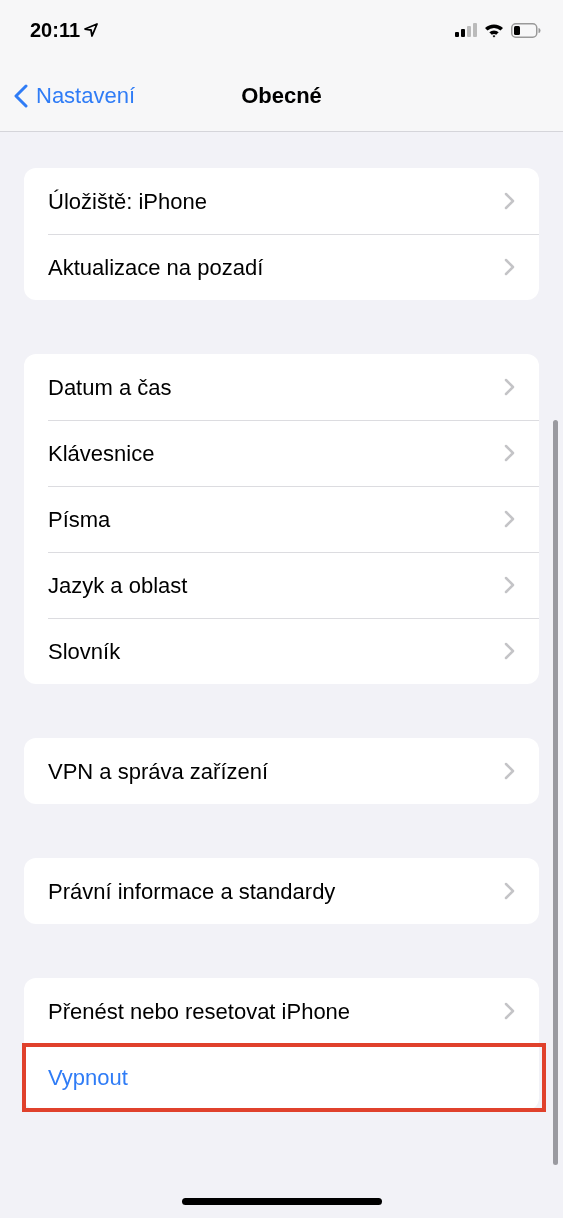  I want to click on status-time: 20:11, so click(55, 30).